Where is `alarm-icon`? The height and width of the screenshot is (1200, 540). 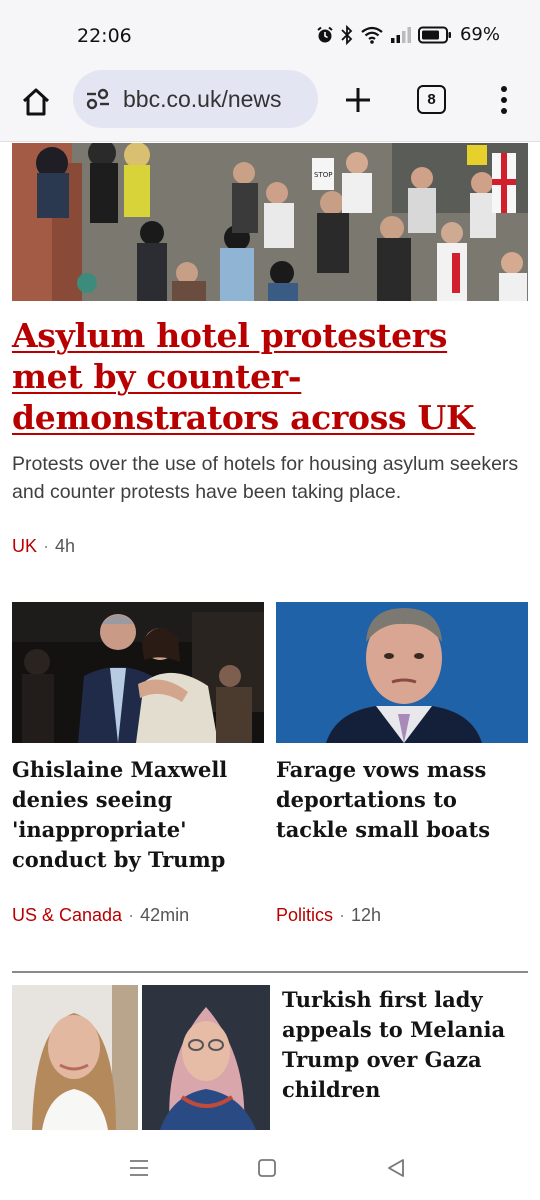
alarm-icon is located at coordinates (325, 35).